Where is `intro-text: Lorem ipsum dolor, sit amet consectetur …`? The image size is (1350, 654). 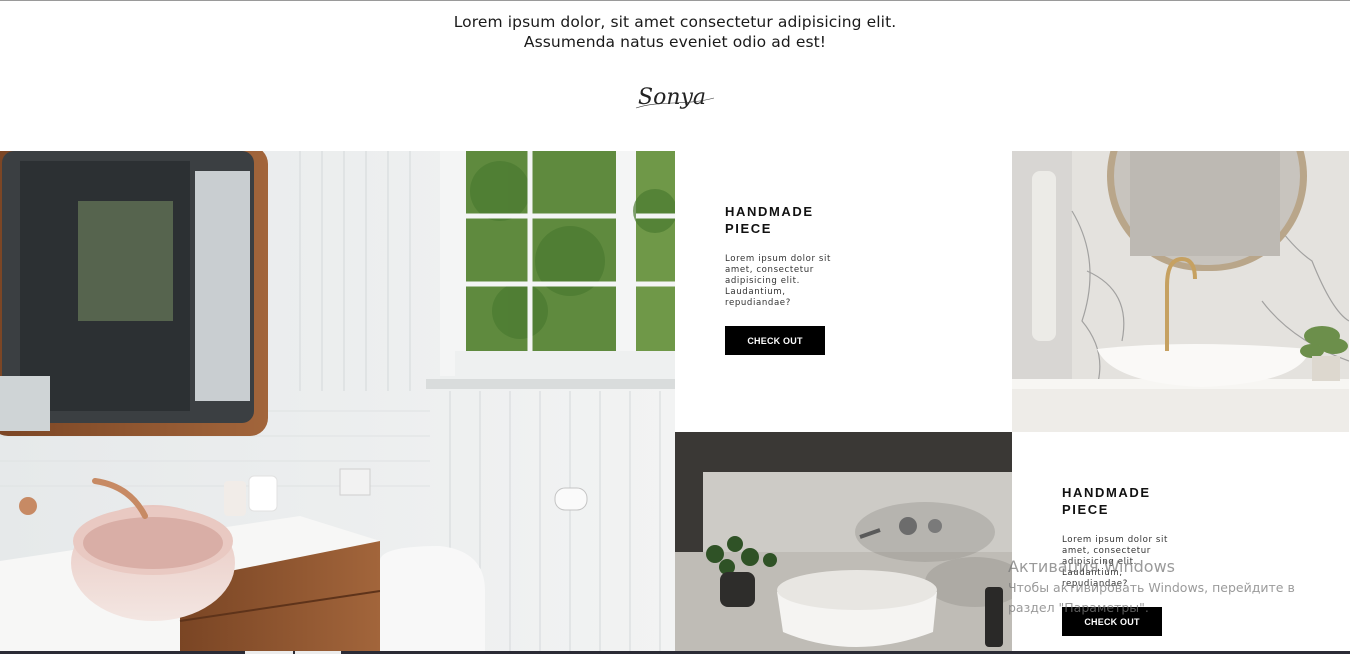
intro-text: Lorem ipsum dolor, sit amet consectetur … is located at coordinates (675, 32).